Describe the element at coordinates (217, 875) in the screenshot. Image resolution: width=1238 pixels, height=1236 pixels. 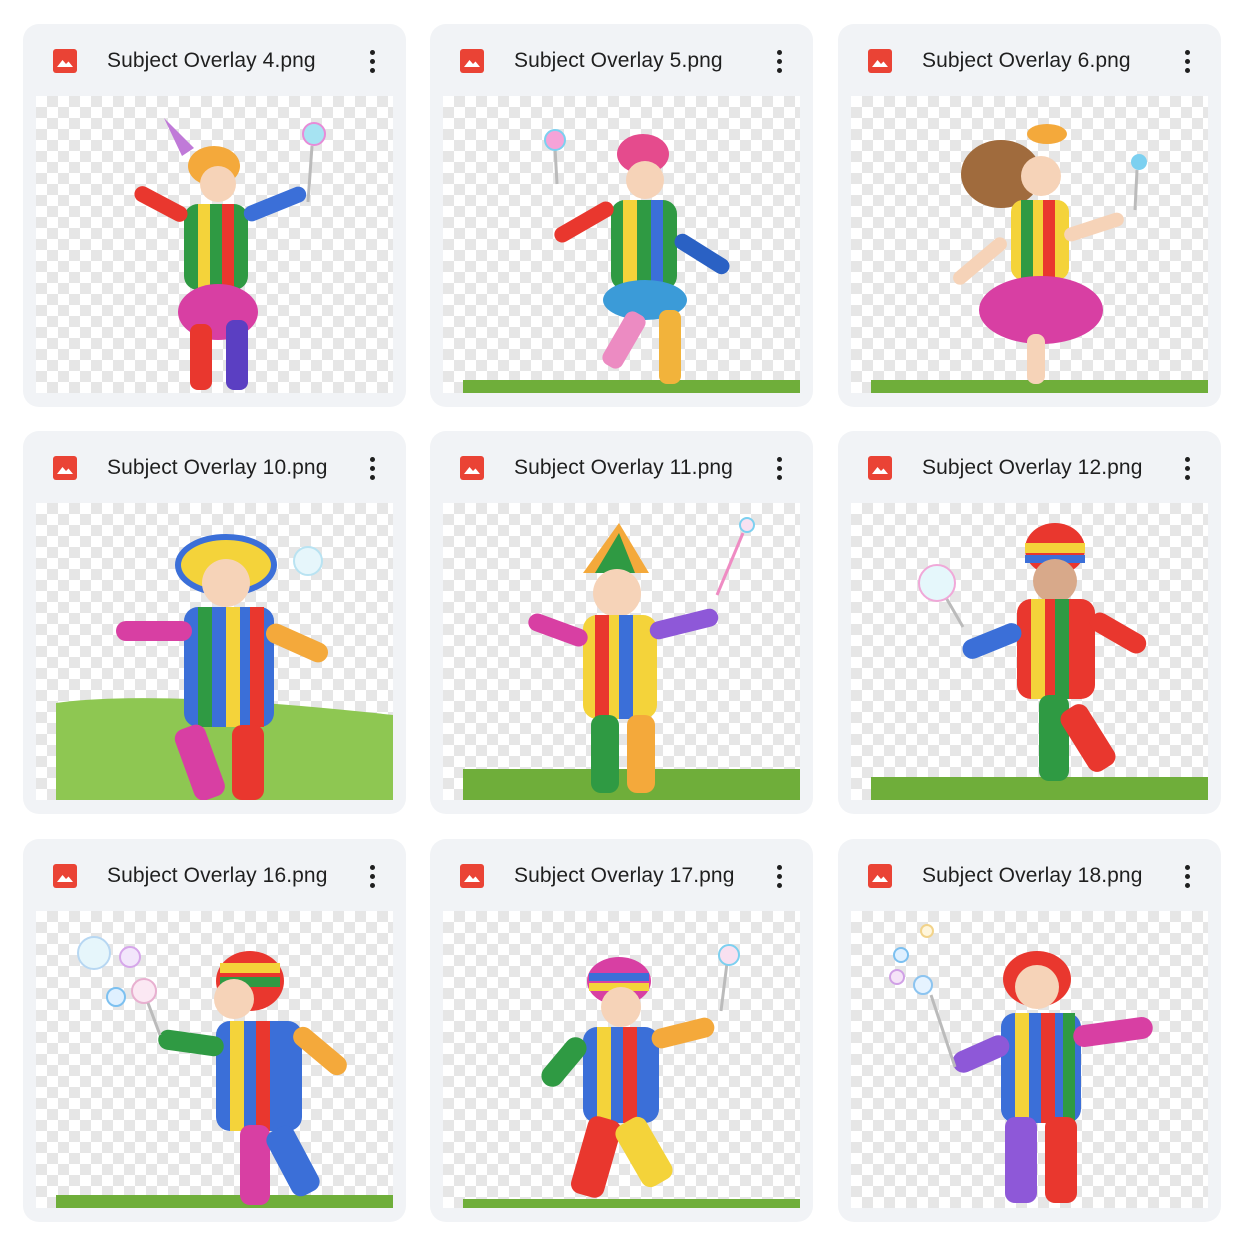
I see `file-name: Subject Overlay 16.png` at that location.